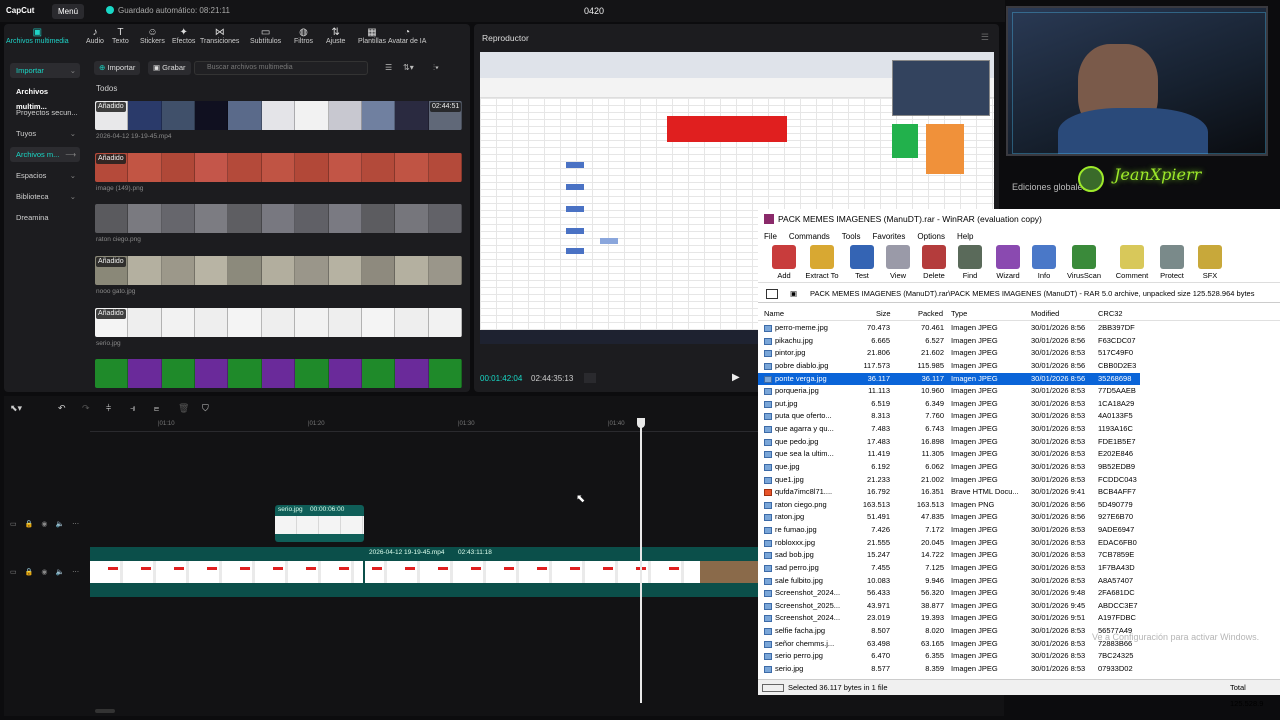 The width and height of the screenshot is (1280, 720). Describe the element at coordinates (205, 408) in the screenshot. I see `shield-icon: ⛉` at that location.